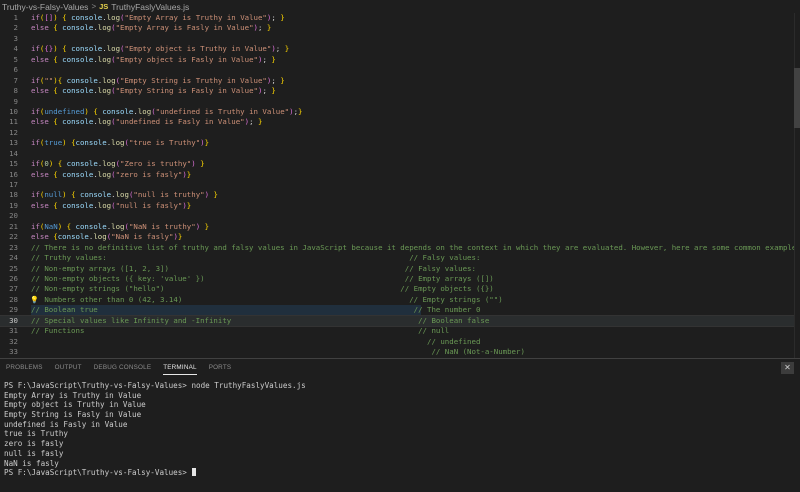  What do you see at coordinates (194, 472) in the screenshot?
I see `terminal-cursor` at bounding box center [194, 472].